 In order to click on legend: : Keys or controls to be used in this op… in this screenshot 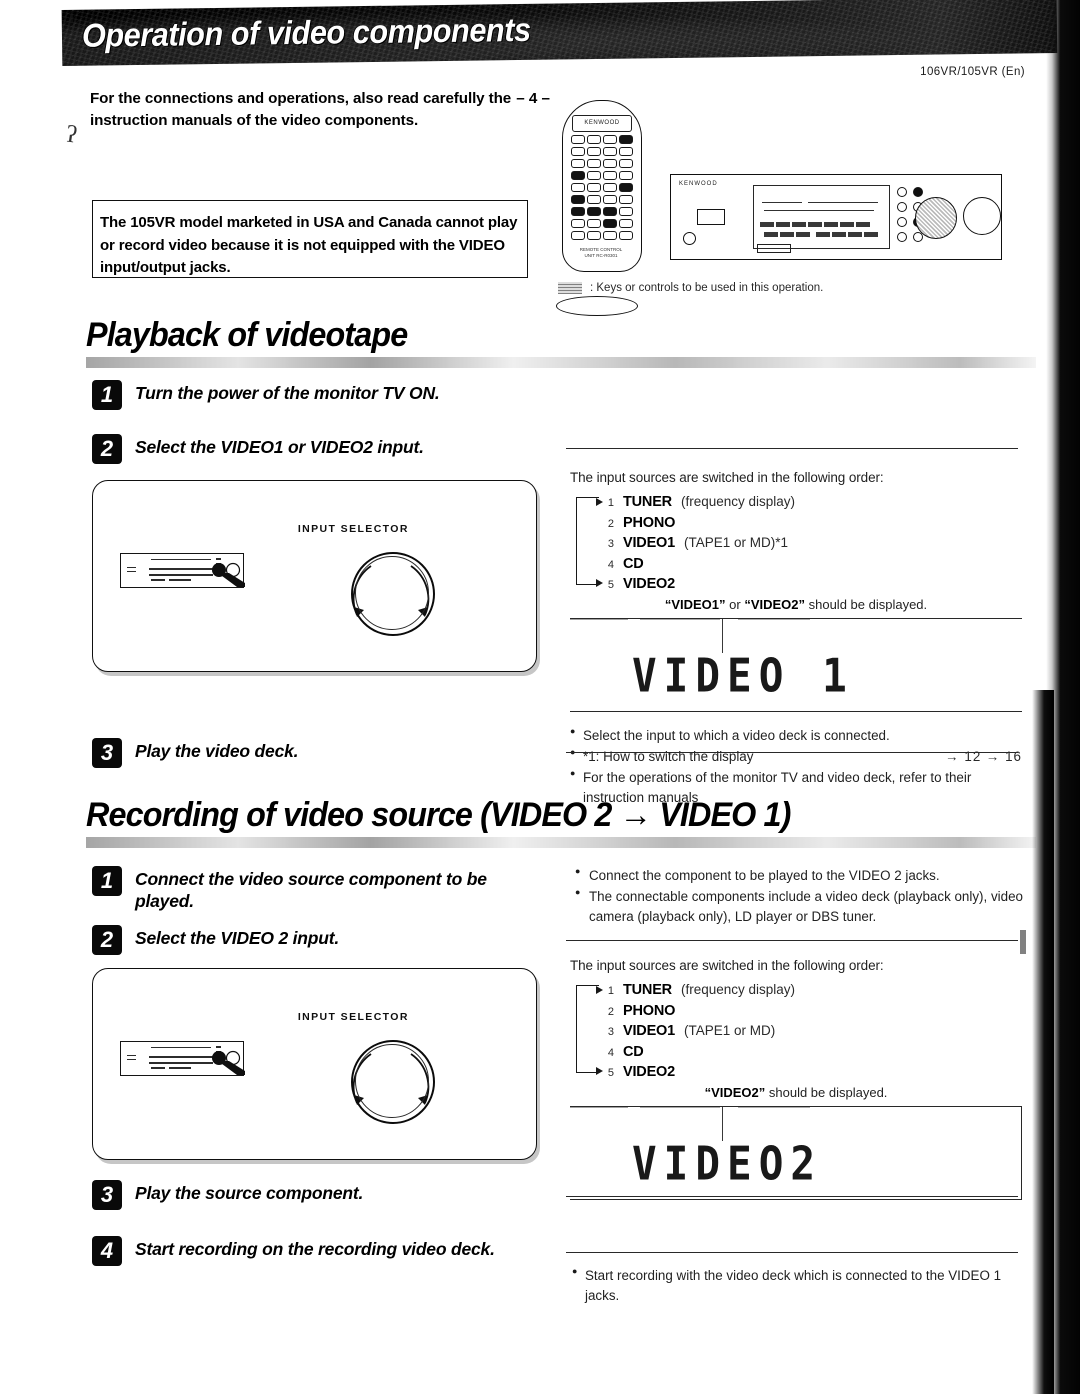, I will do `click(690, 288)`.